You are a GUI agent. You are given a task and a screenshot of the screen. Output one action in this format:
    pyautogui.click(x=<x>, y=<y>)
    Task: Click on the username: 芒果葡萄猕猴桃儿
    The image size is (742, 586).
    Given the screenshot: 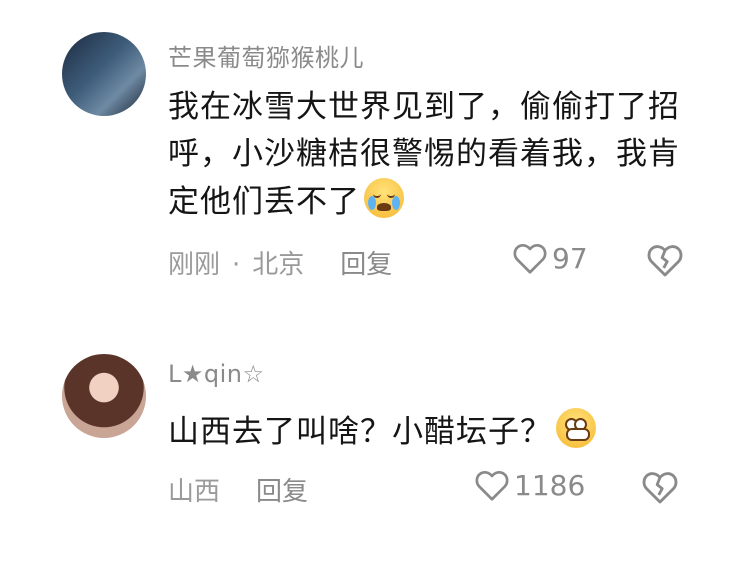 What is the action you would take?
    pyautogui.click(x=266, y=55)
    